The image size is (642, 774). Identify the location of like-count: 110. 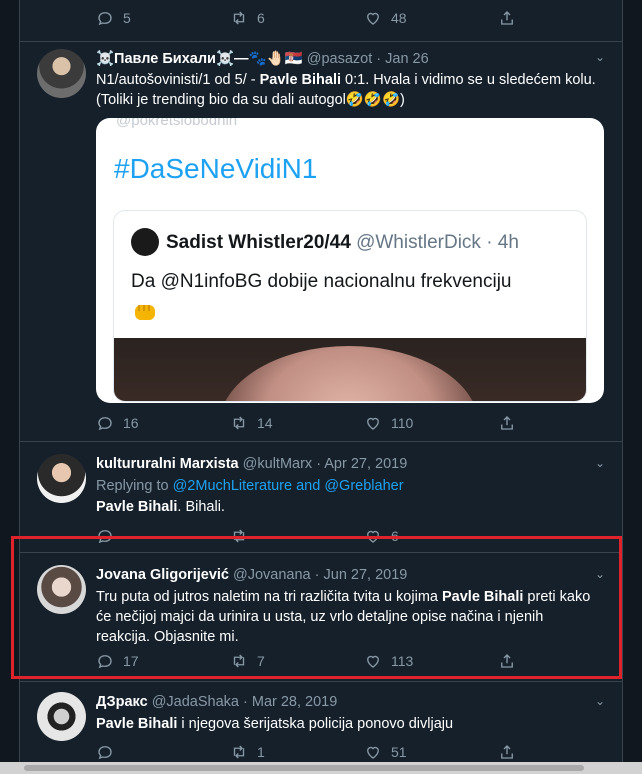
(402, 423).